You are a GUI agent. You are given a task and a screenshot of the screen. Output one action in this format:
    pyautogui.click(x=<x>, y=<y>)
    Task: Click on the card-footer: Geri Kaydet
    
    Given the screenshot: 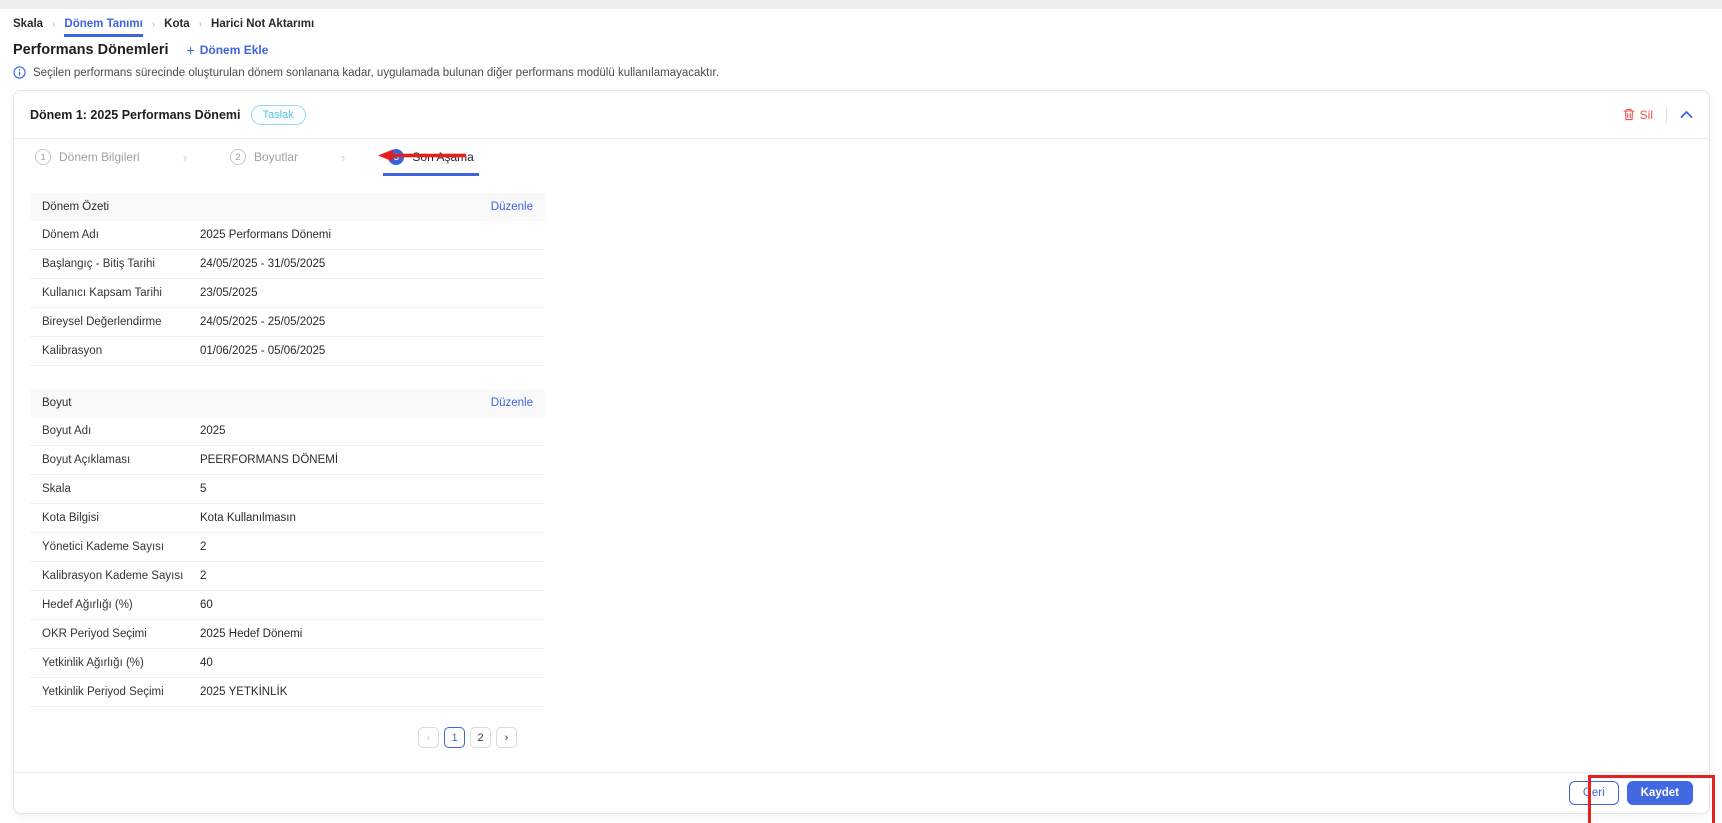 What is the action you would take?
    pyautogui.click(x=861, y=792)
    